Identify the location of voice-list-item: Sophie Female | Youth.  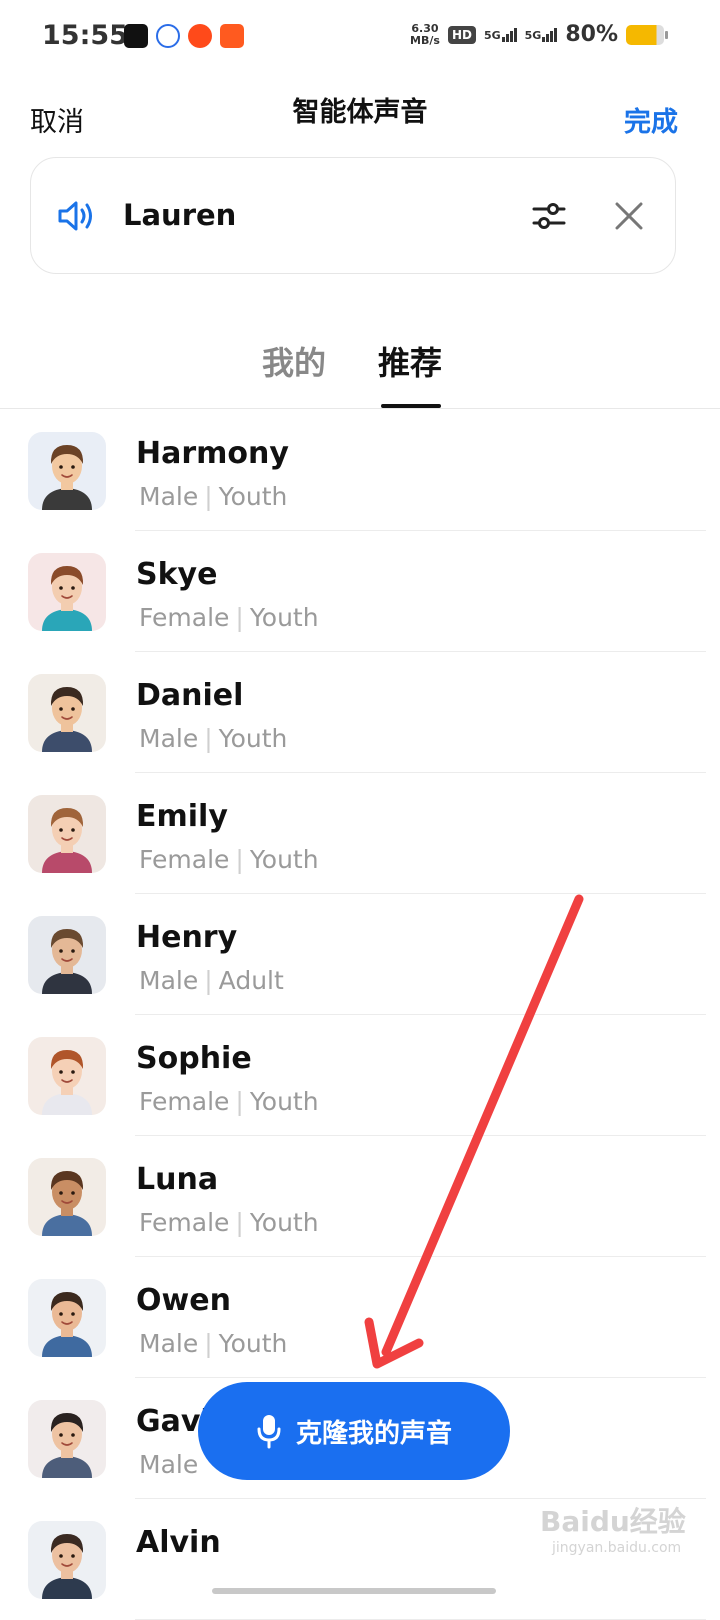
(360, 1075).